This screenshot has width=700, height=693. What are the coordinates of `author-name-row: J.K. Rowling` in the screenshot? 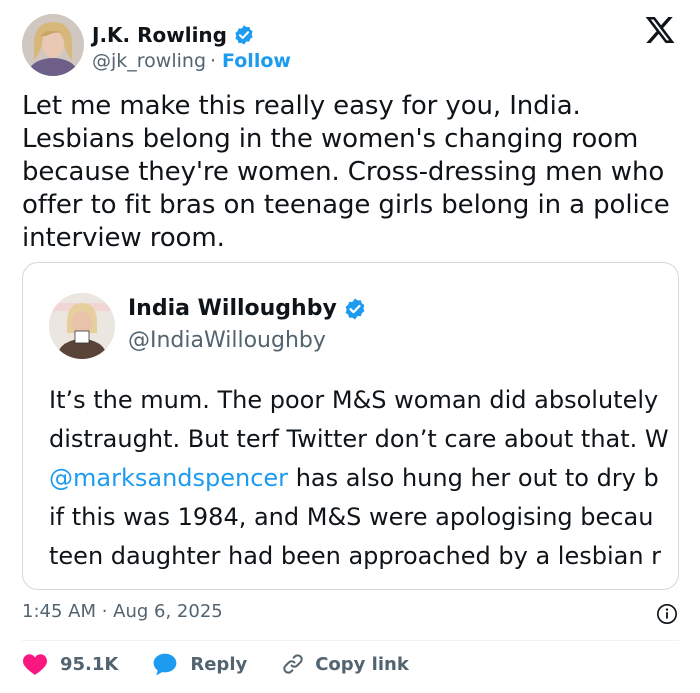 It's located at (173, 35).